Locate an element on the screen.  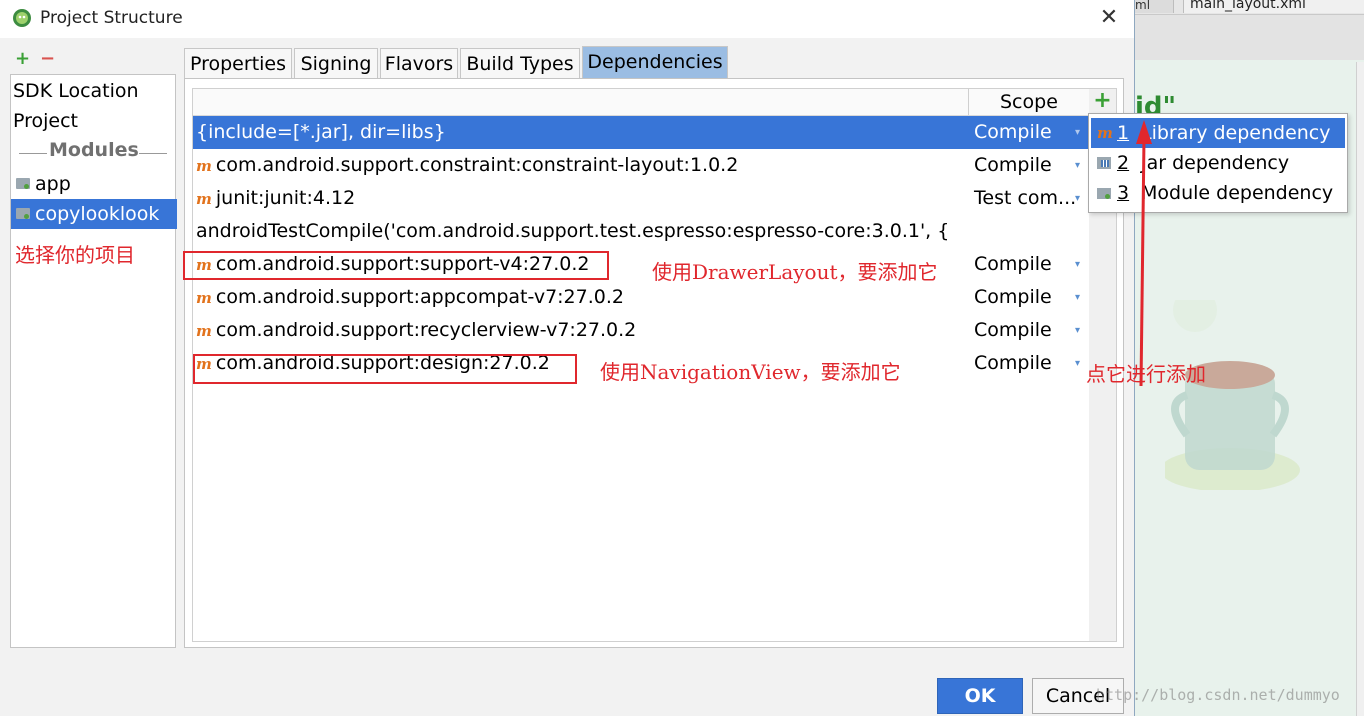
module-label: copylooklook is located at coordinates (97, 214).